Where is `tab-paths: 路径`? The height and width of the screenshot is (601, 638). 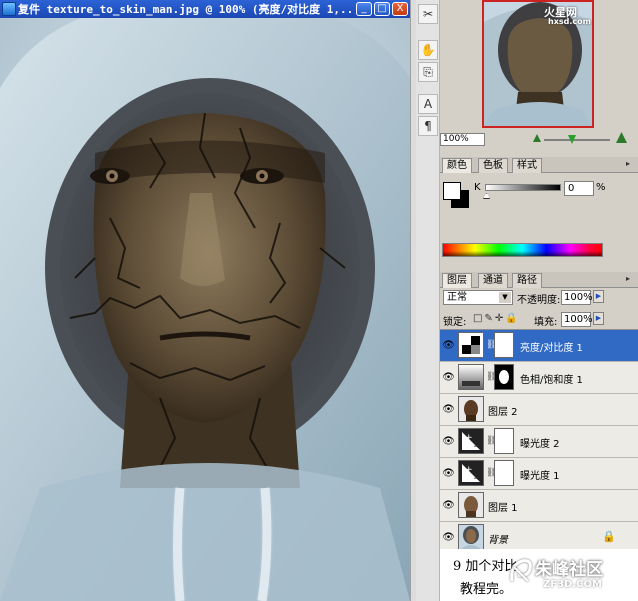 tab-paths: 路径 is located at coordinates (527, 280).